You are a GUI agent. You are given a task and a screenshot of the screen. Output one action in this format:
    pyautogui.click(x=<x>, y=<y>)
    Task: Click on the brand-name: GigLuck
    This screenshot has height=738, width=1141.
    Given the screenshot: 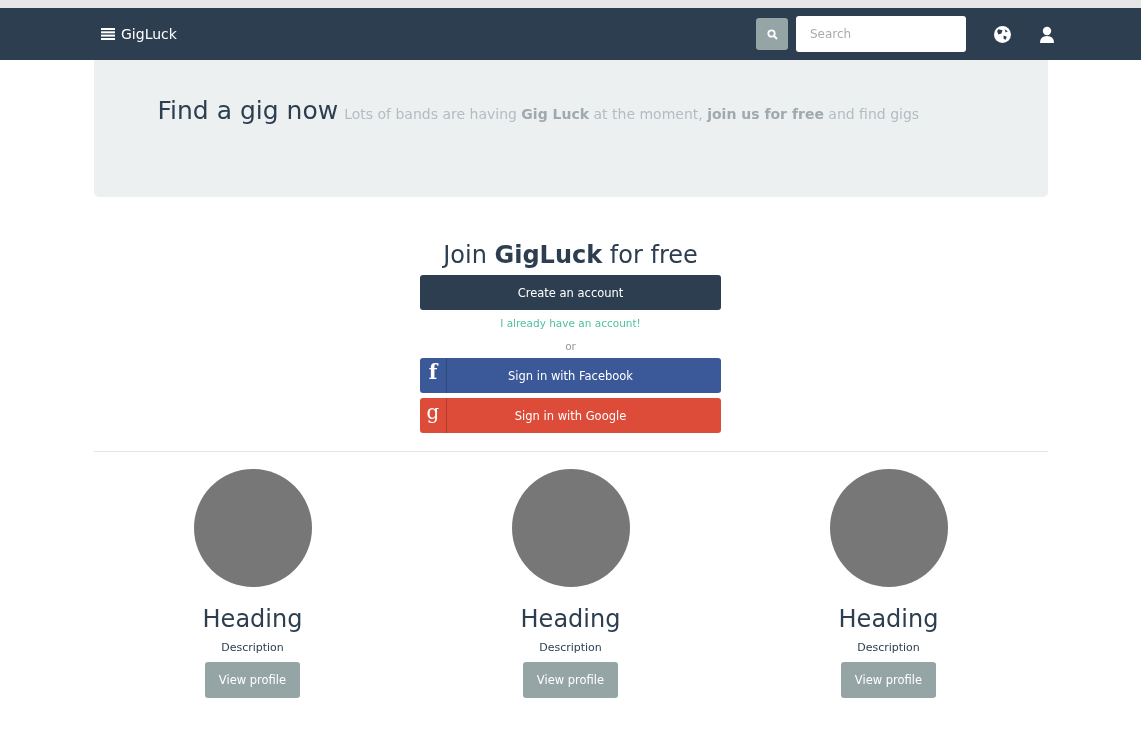 What is the action you would take?
    pyautogui.click(x=149, y=34)
    